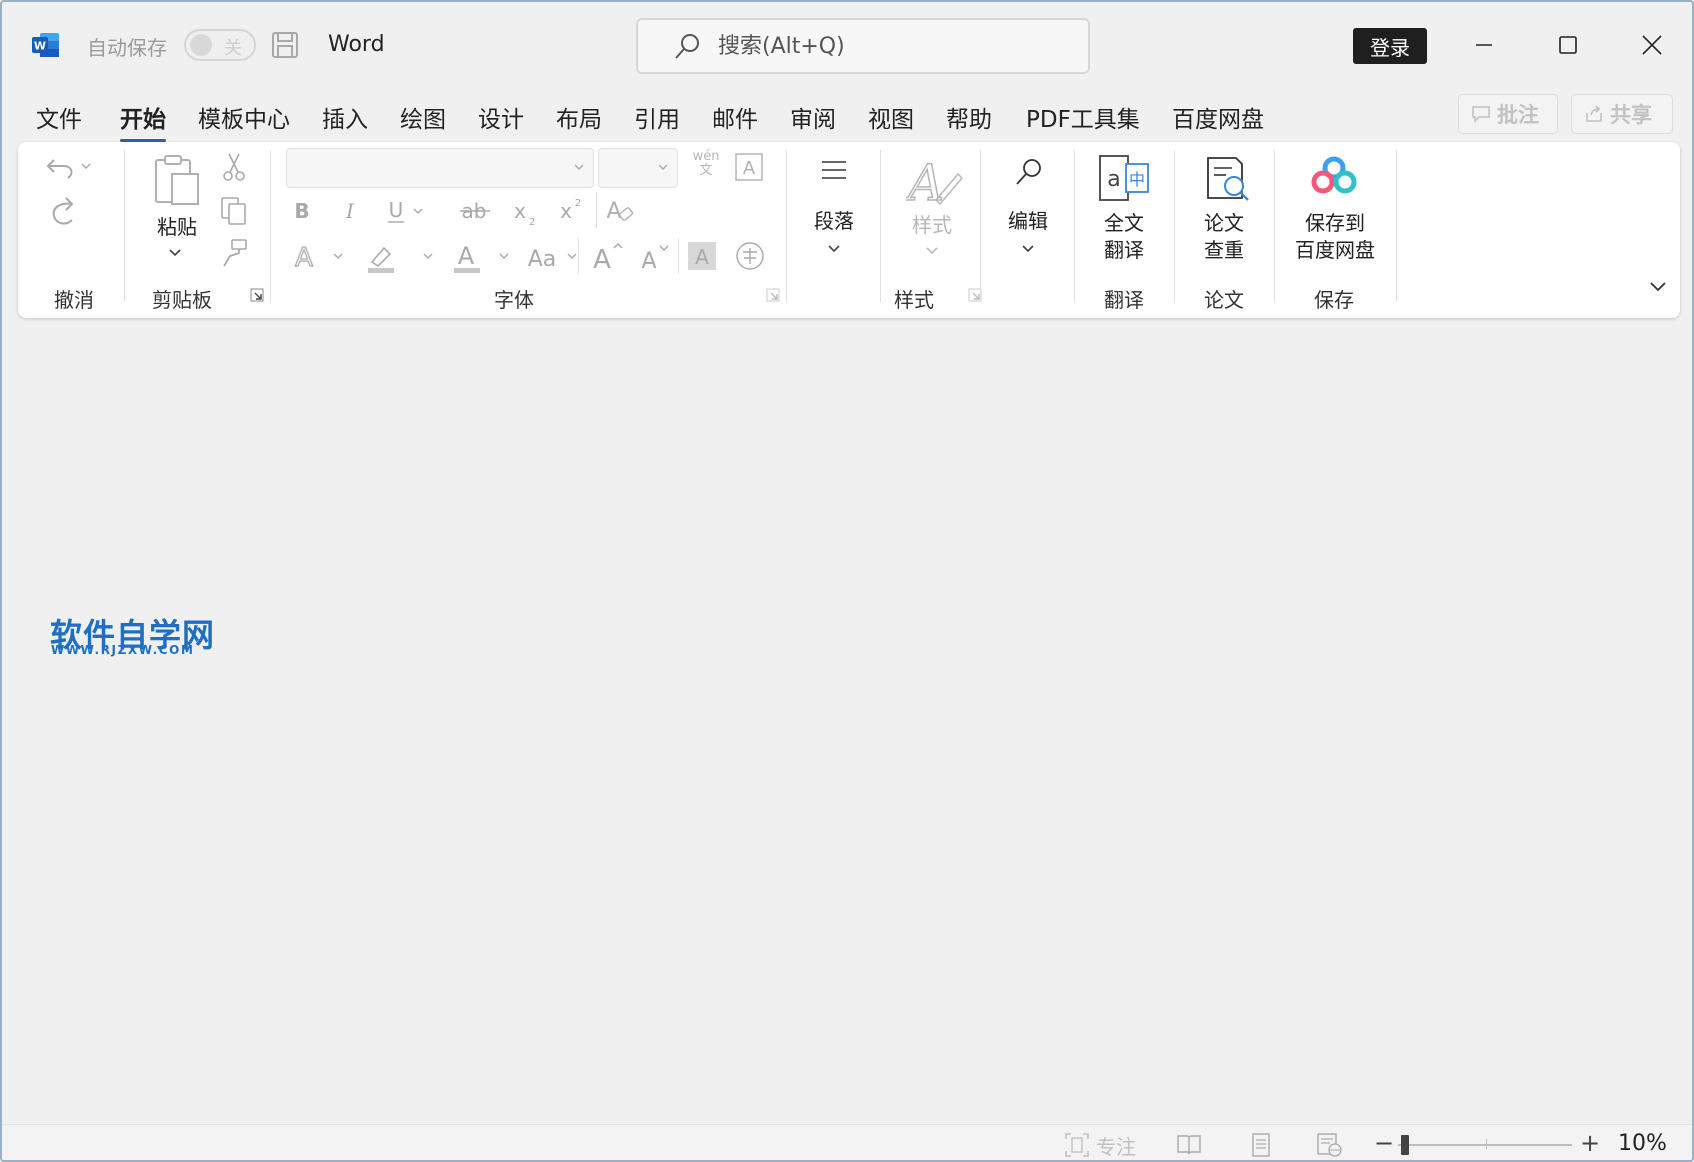 The height and width of the screenshot is (1162, 1694). Describe the element at coordinates (1113, 179) in the screenshot. I see `svg-text: a` at that location.